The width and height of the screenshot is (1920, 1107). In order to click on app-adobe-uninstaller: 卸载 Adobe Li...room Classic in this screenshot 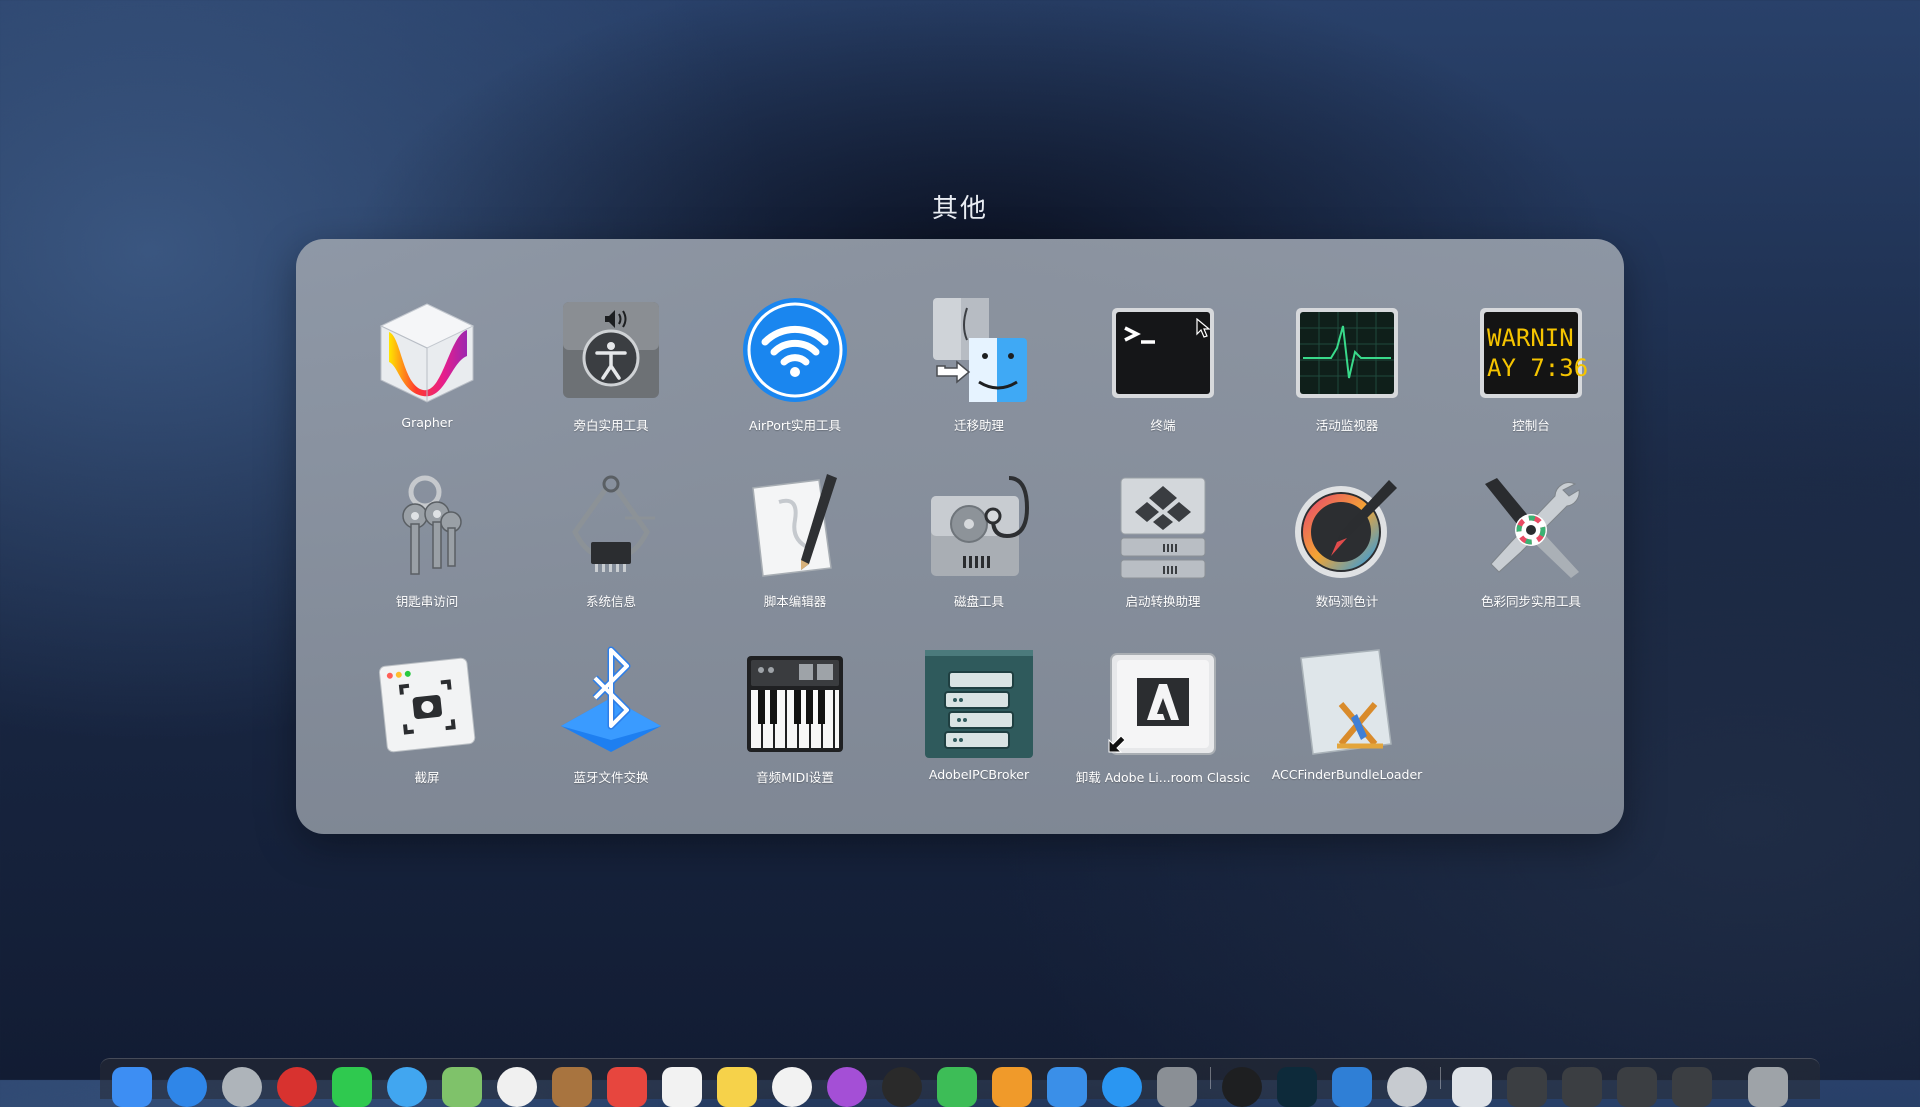, I will do `click(1163, 723)`.